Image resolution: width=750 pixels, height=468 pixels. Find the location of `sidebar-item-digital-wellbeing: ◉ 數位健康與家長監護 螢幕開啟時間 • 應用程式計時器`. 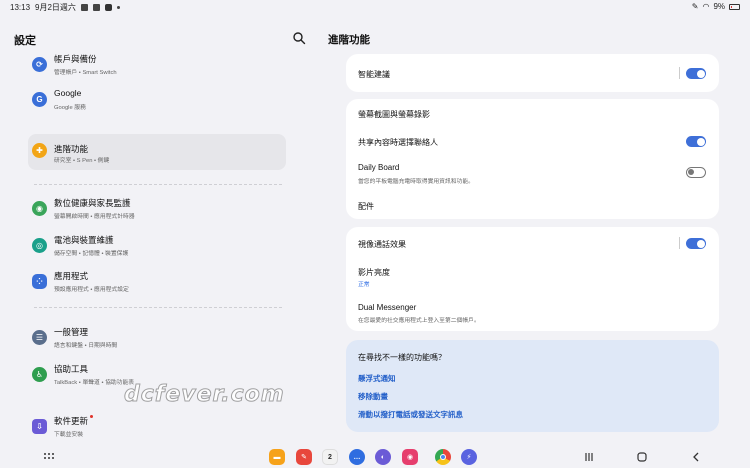

sidebar-item-digital-wellbeing: ◉ 數位健康與家長監護 螢幕開啟時間 • 應用程式計時器 is located at coordinates (157, 210).